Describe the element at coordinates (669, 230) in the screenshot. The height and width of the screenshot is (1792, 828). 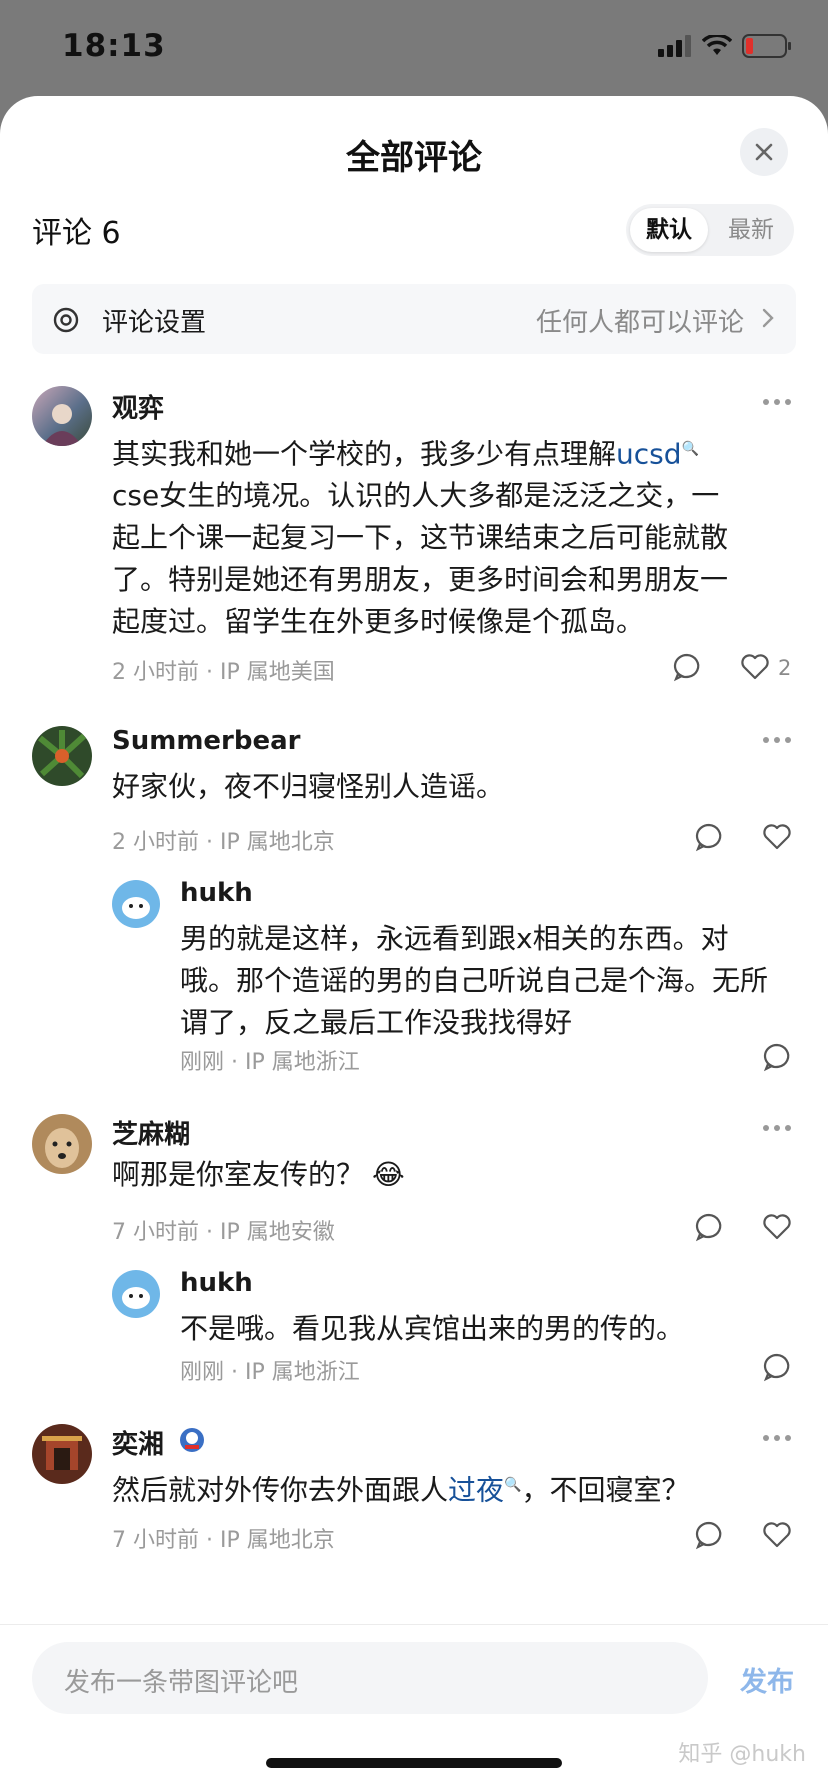
I see `sort-default-button: 默认` at that location.